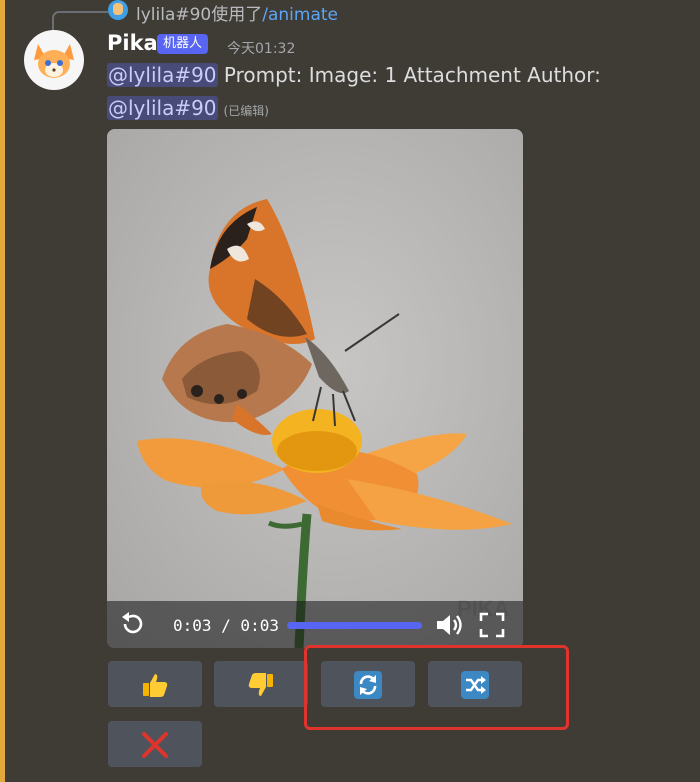 This screenshot has width=700, height=782. I want to click on reply-command: /animate, so click(300, 15).